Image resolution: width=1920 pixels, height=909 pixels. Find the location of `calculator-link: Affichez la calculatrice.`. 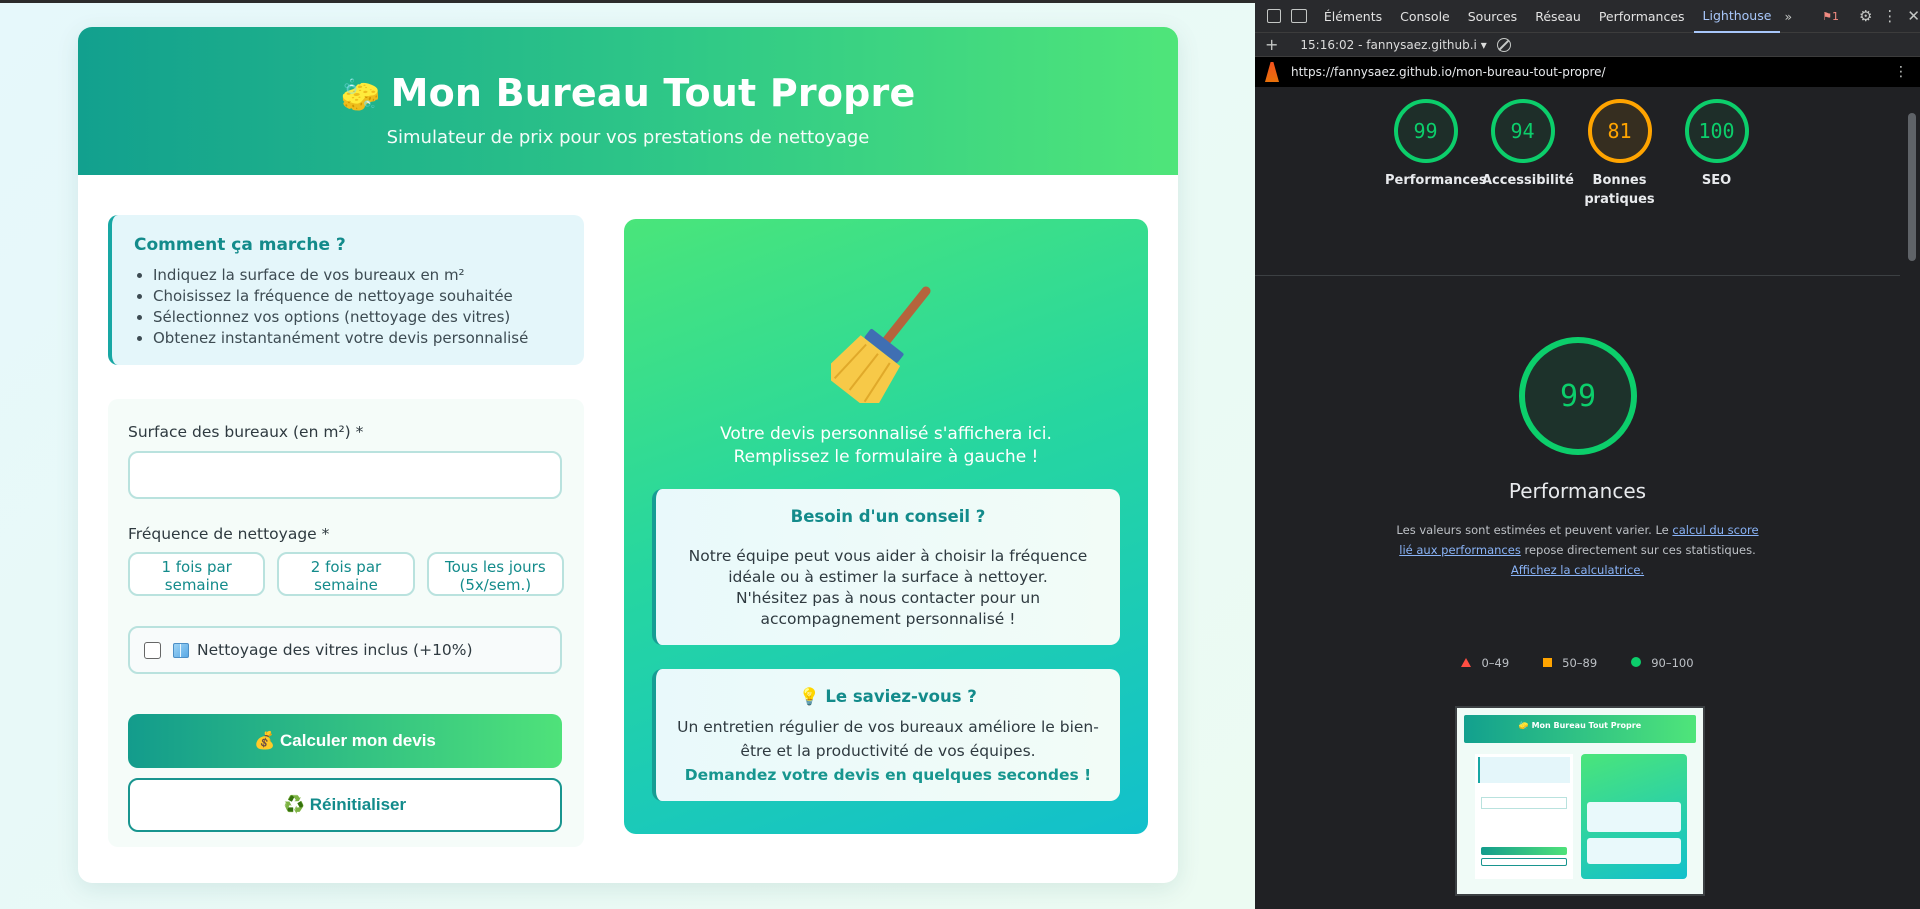

calculator-link: Affichez la calculatrice. is located at coordinates (1577, 570).